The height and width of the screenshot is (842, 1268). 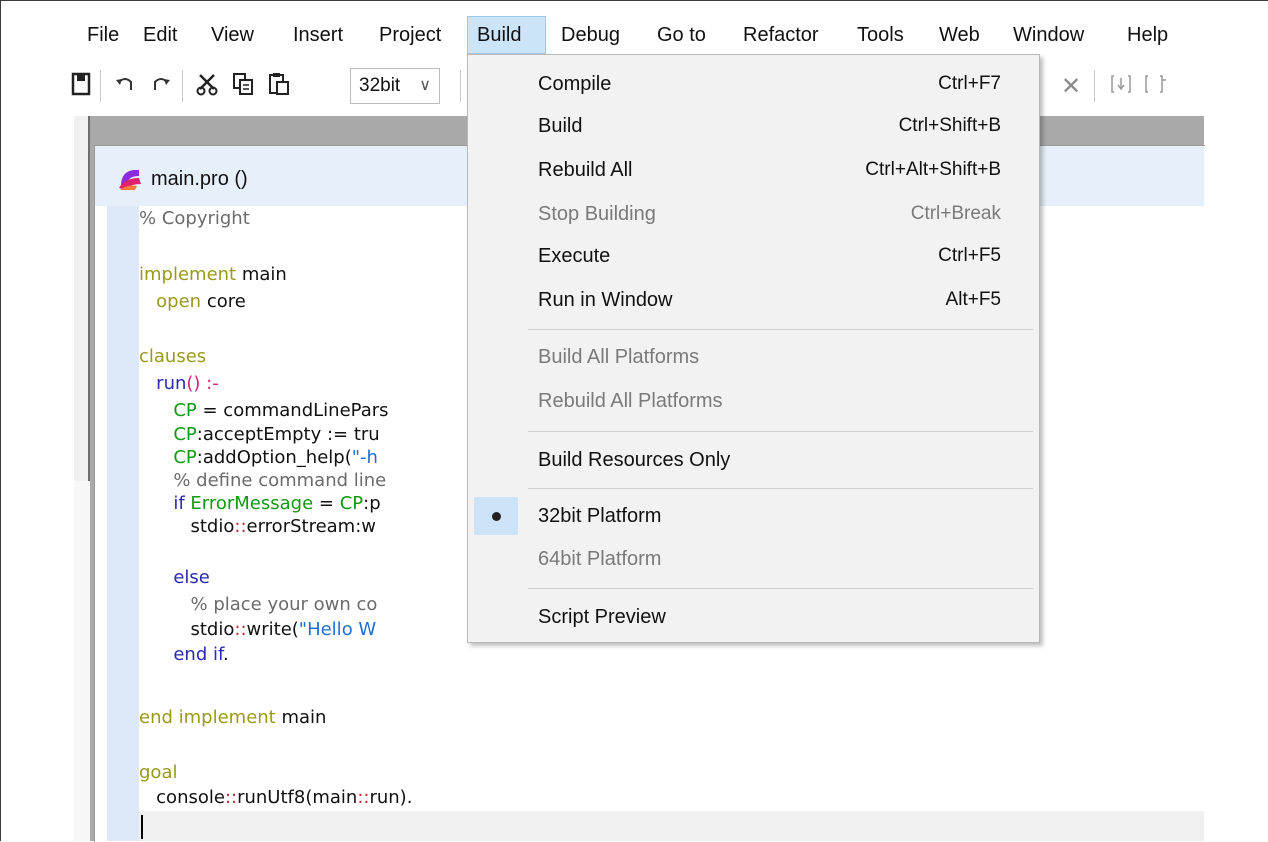 I want to click on platform-combo: 32bit ∨, so click(x=395, y=86).